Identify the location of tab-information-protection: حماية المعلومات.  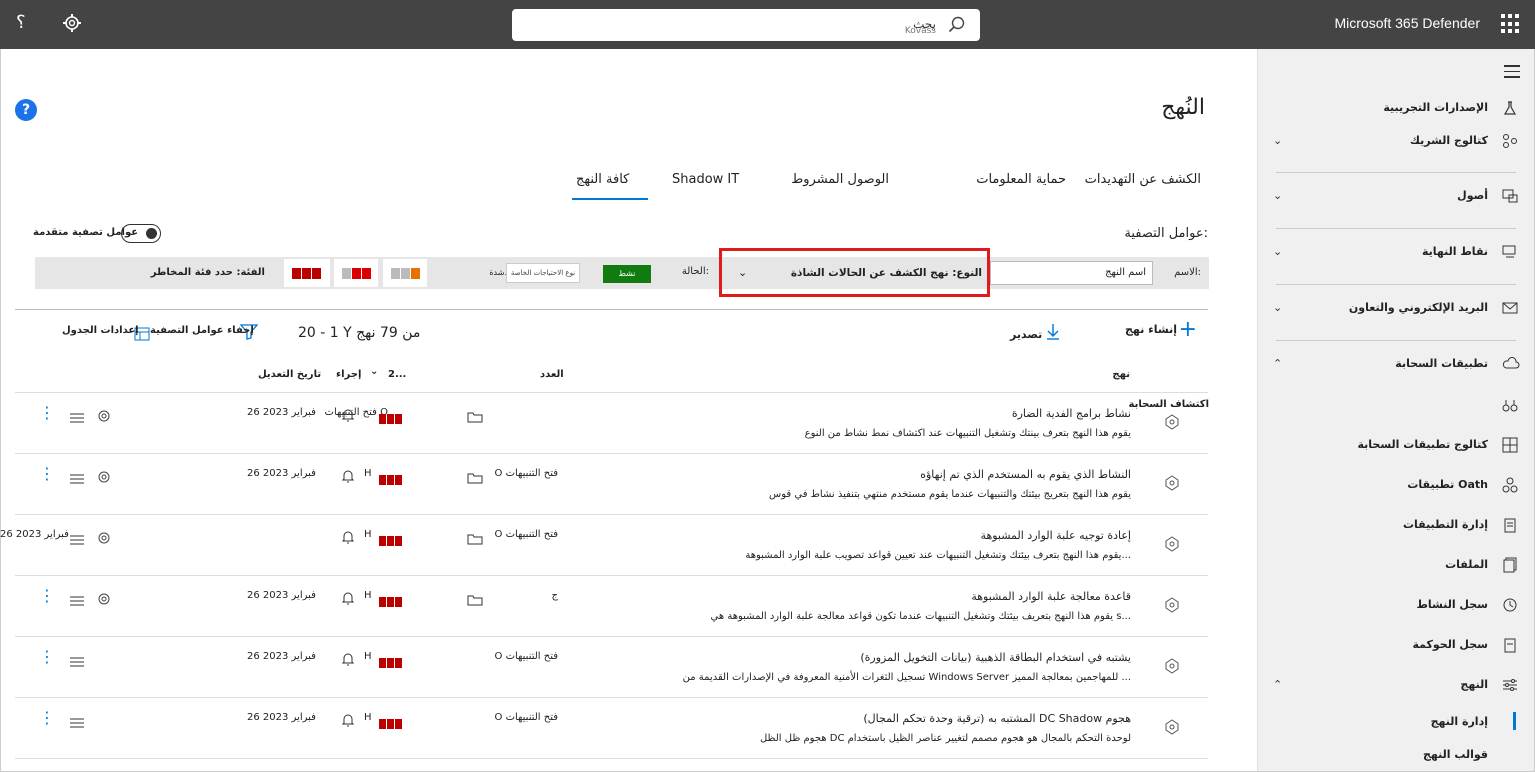
(1021, 179).